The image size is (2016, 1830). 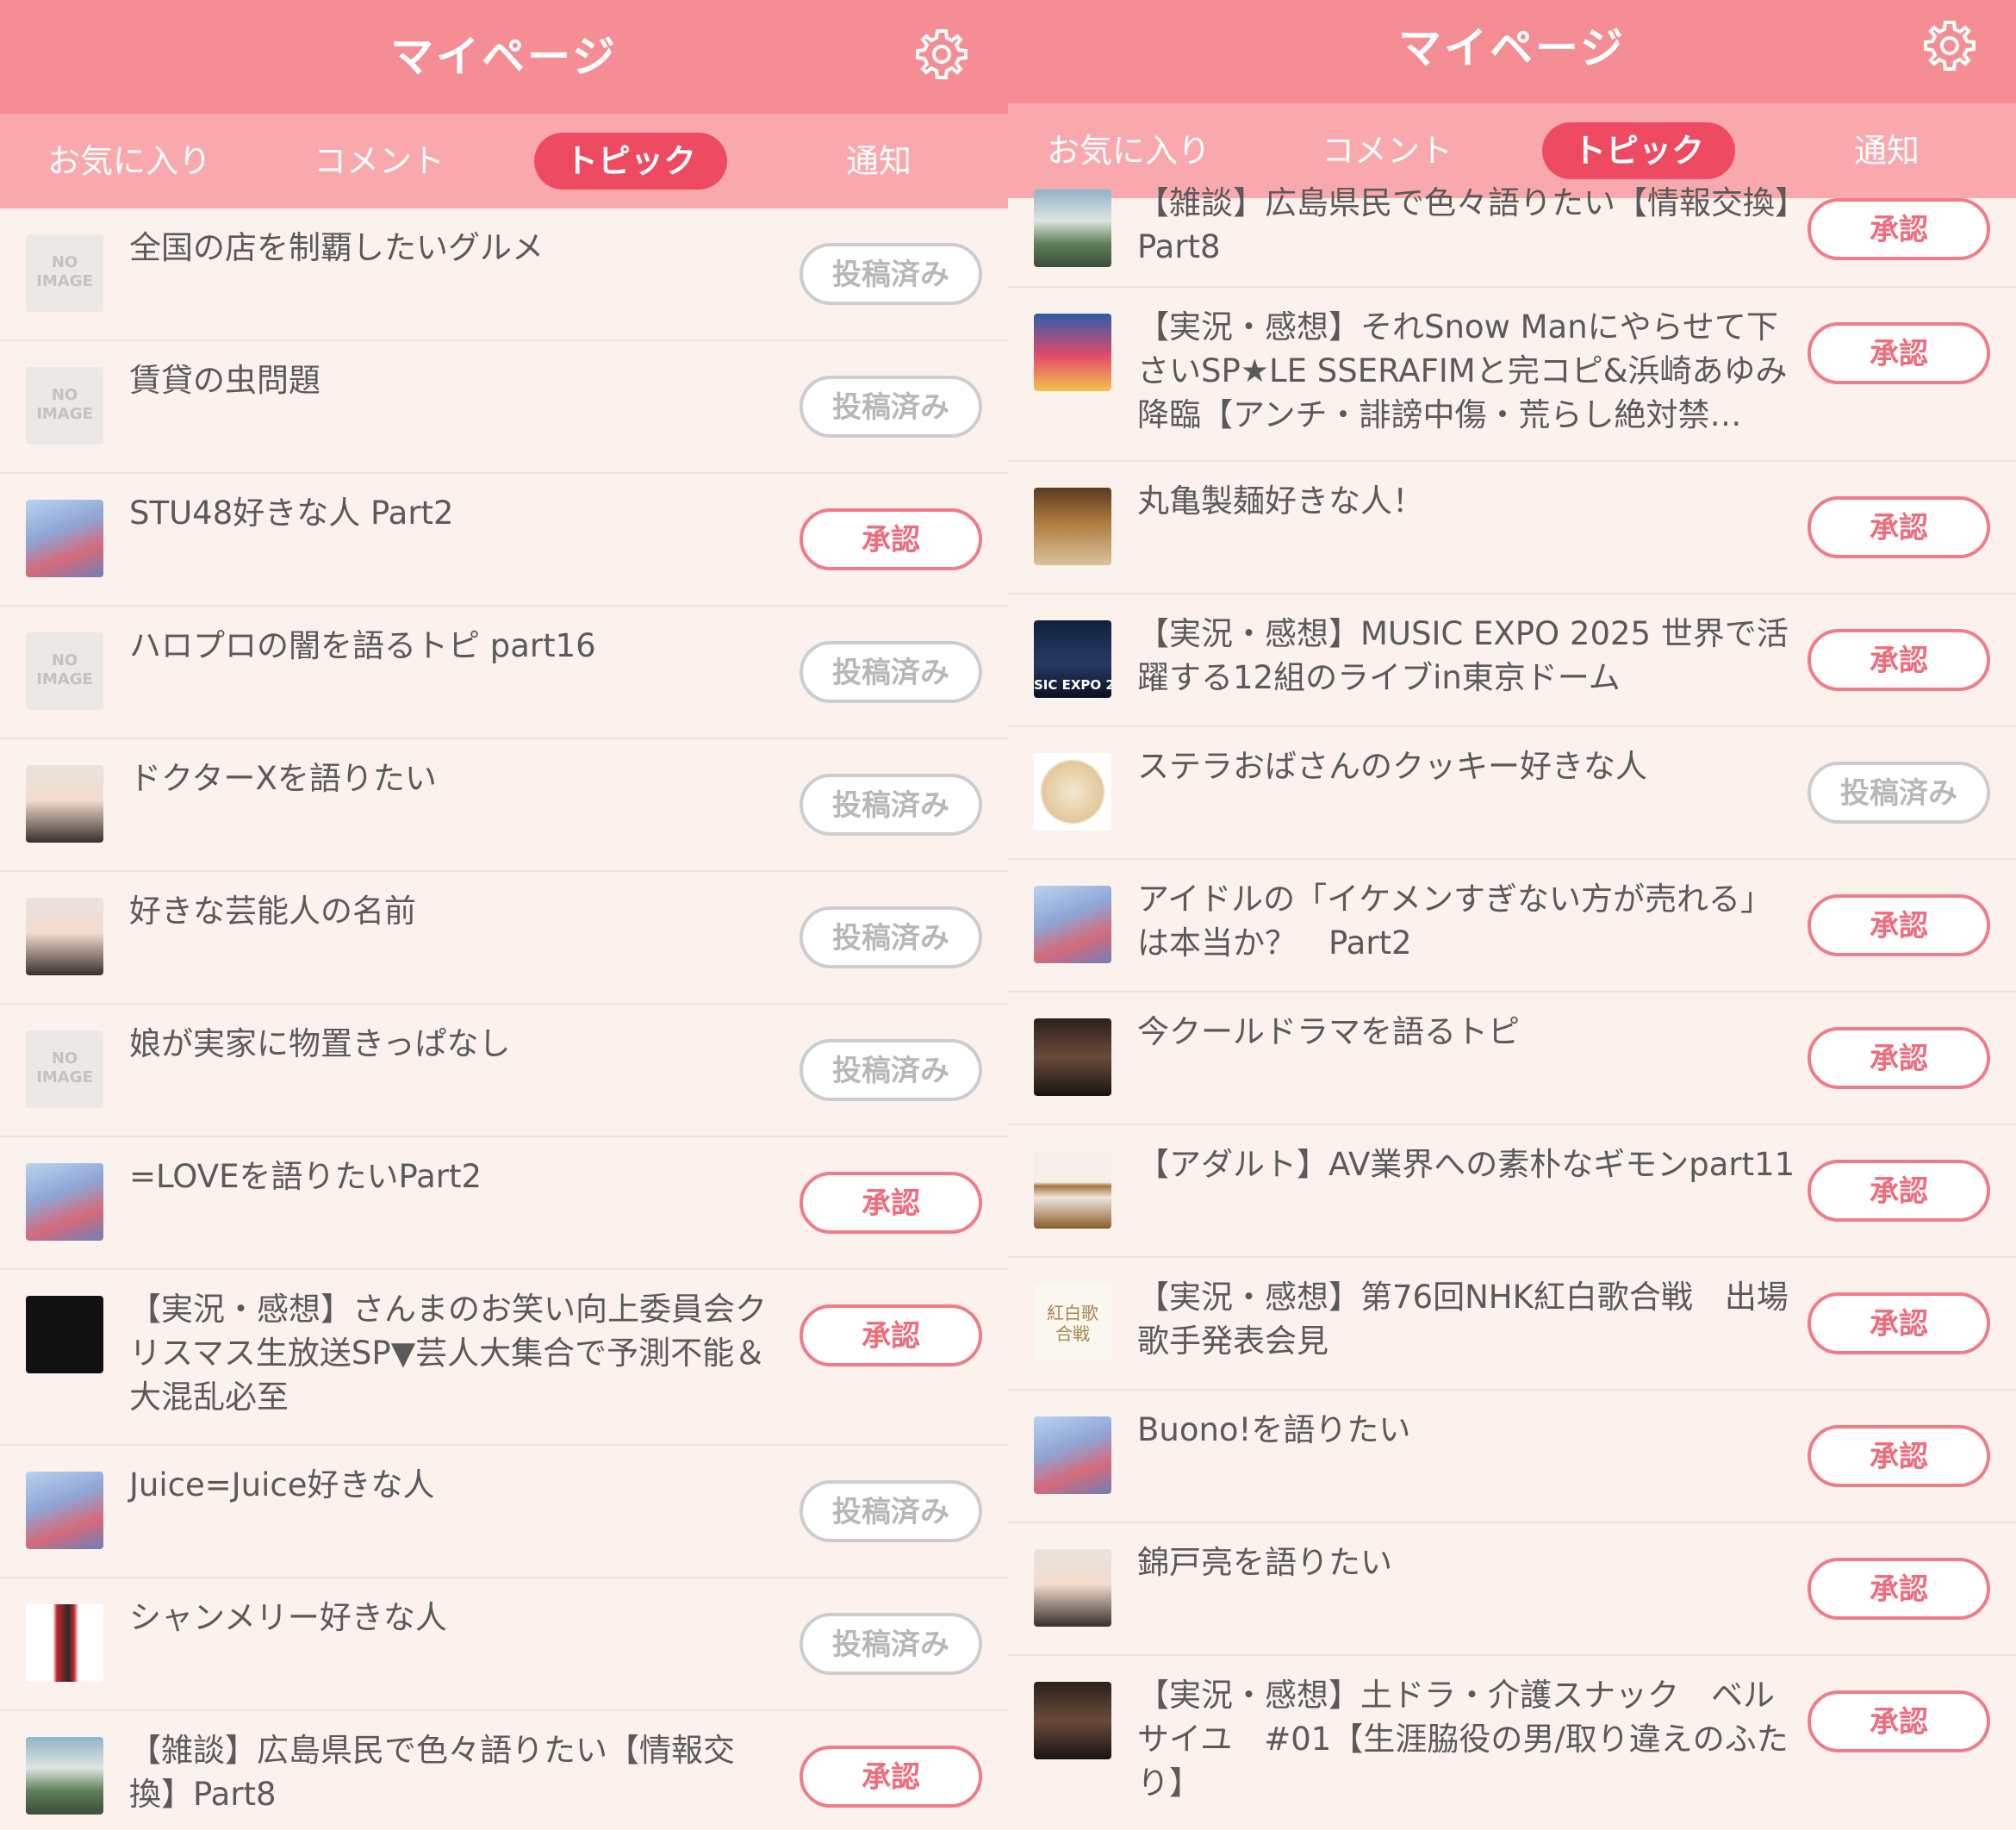 What do you see at coordinates (1469, 1430) in the screenshot?
I see `topic-title: Buono!を語りたい` at bounding box center [1469, 1430].